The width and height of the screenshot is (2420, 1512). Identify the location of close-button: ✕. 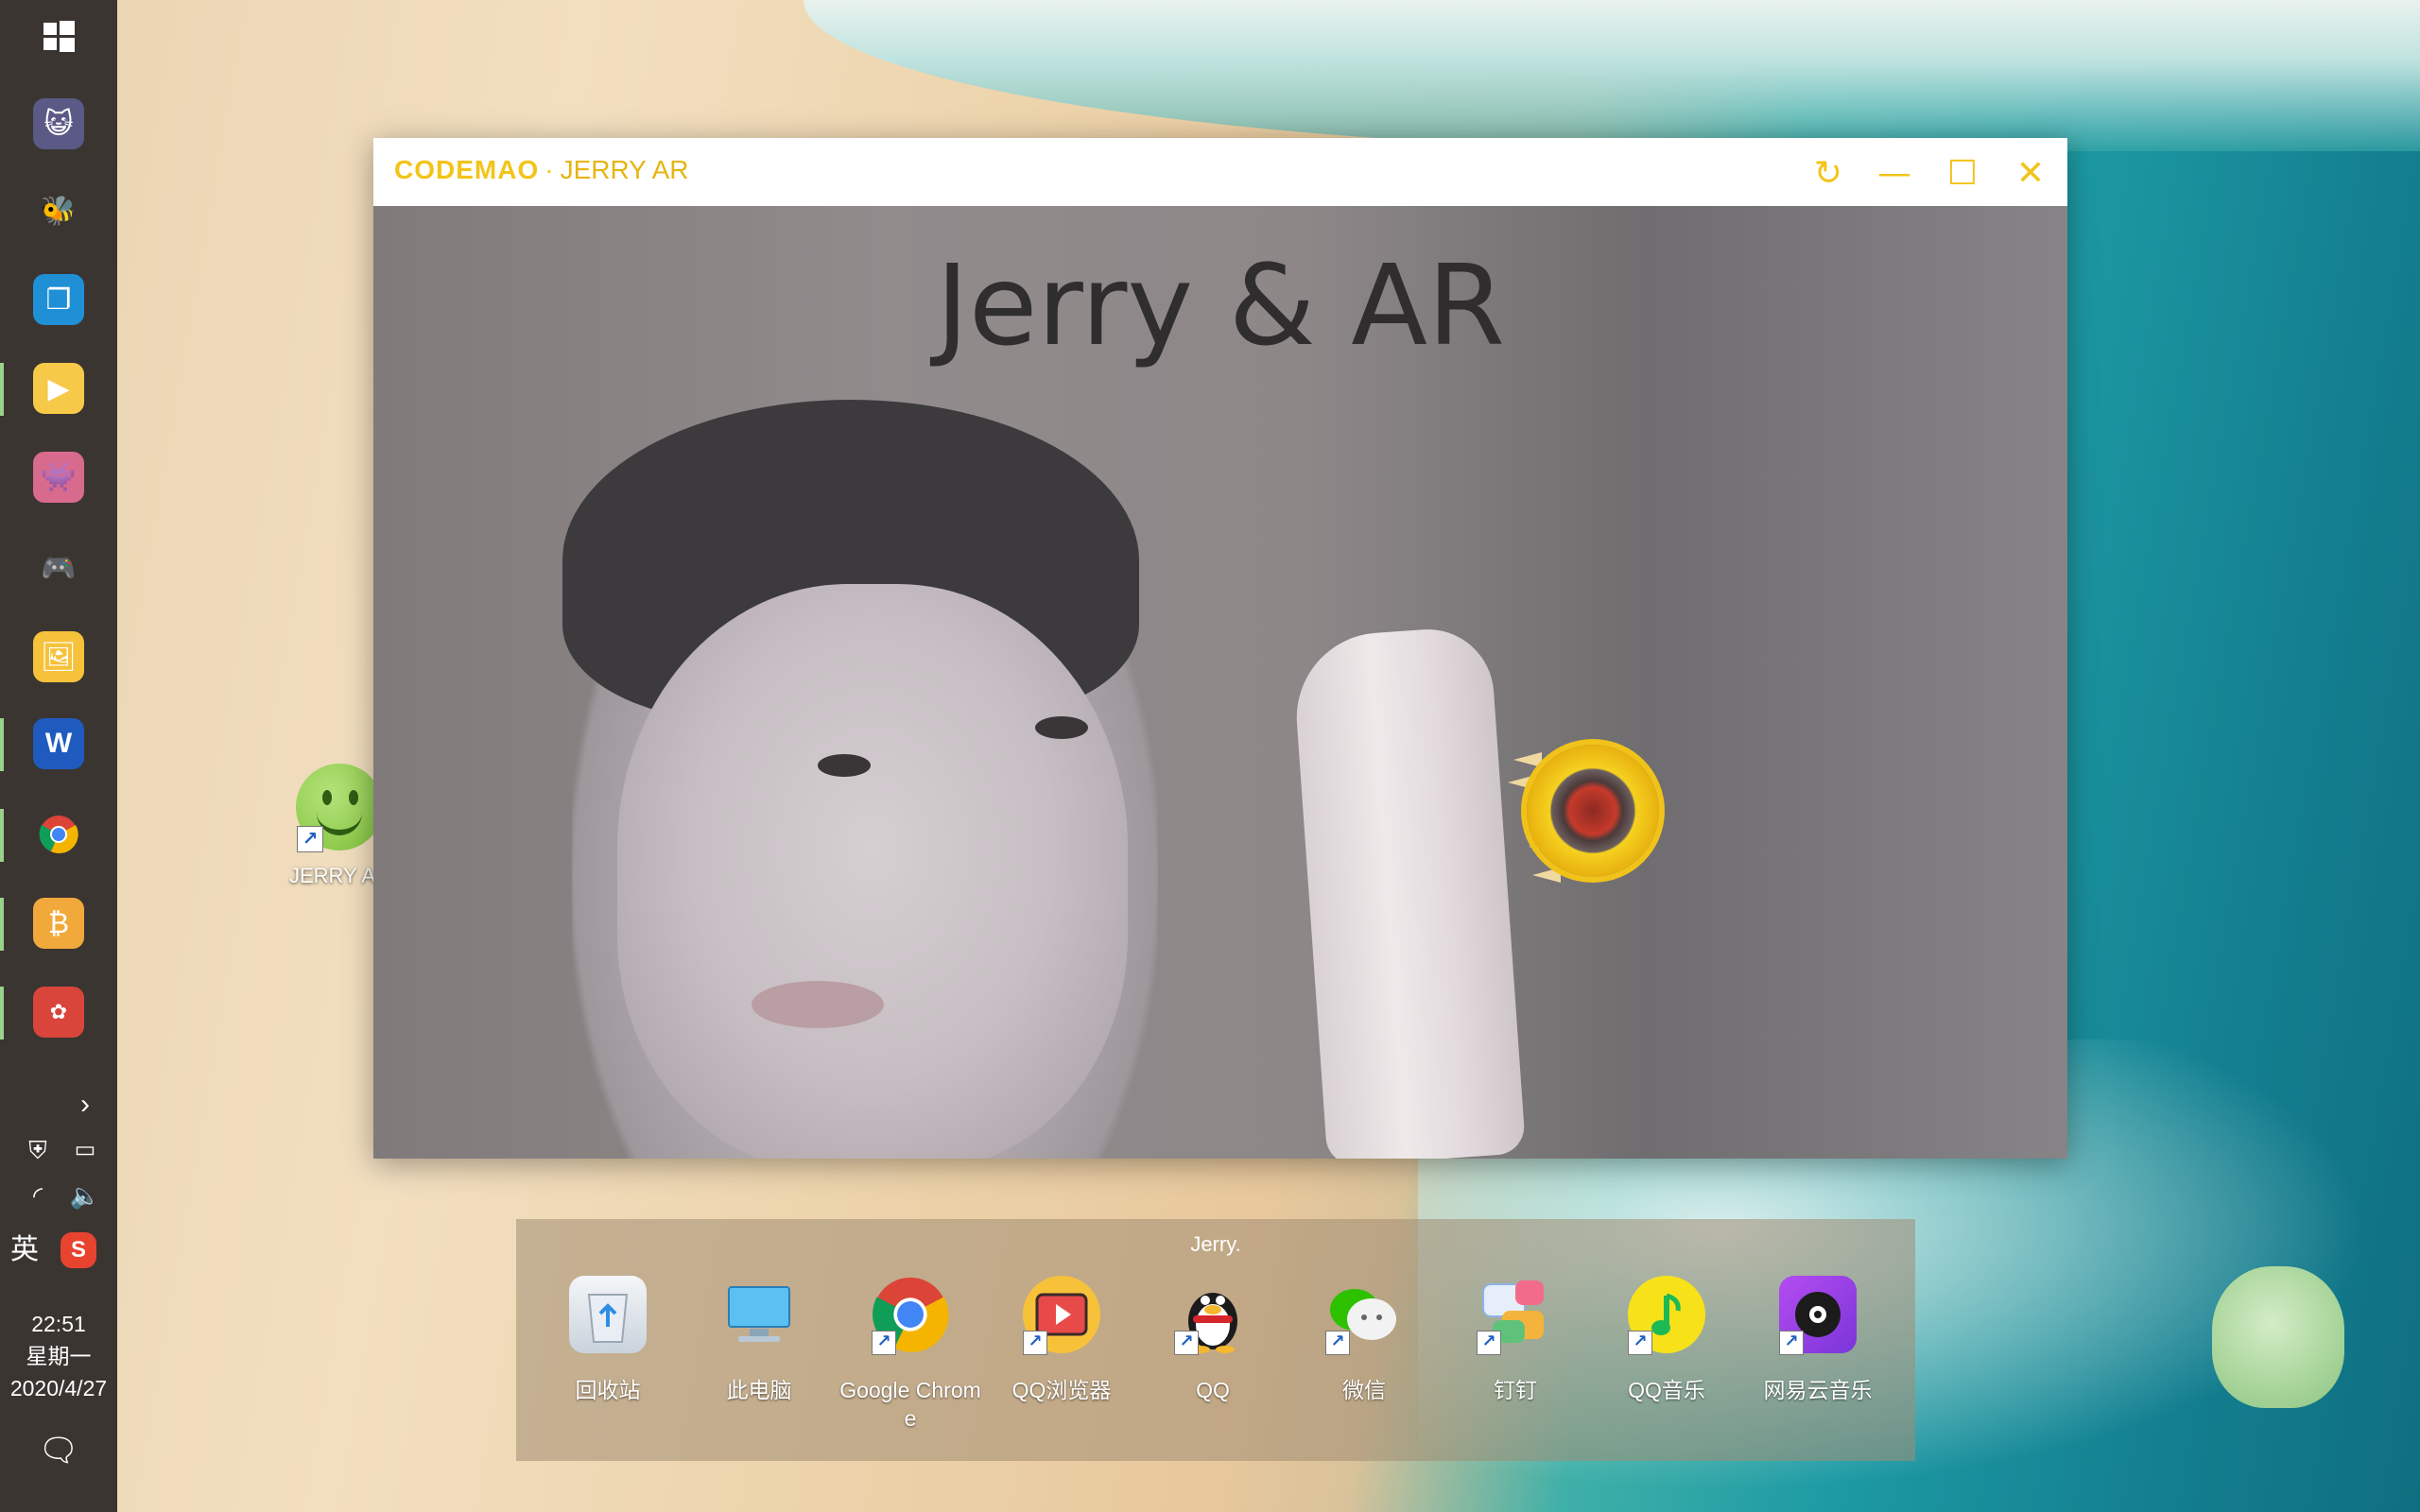
(2031, 173).